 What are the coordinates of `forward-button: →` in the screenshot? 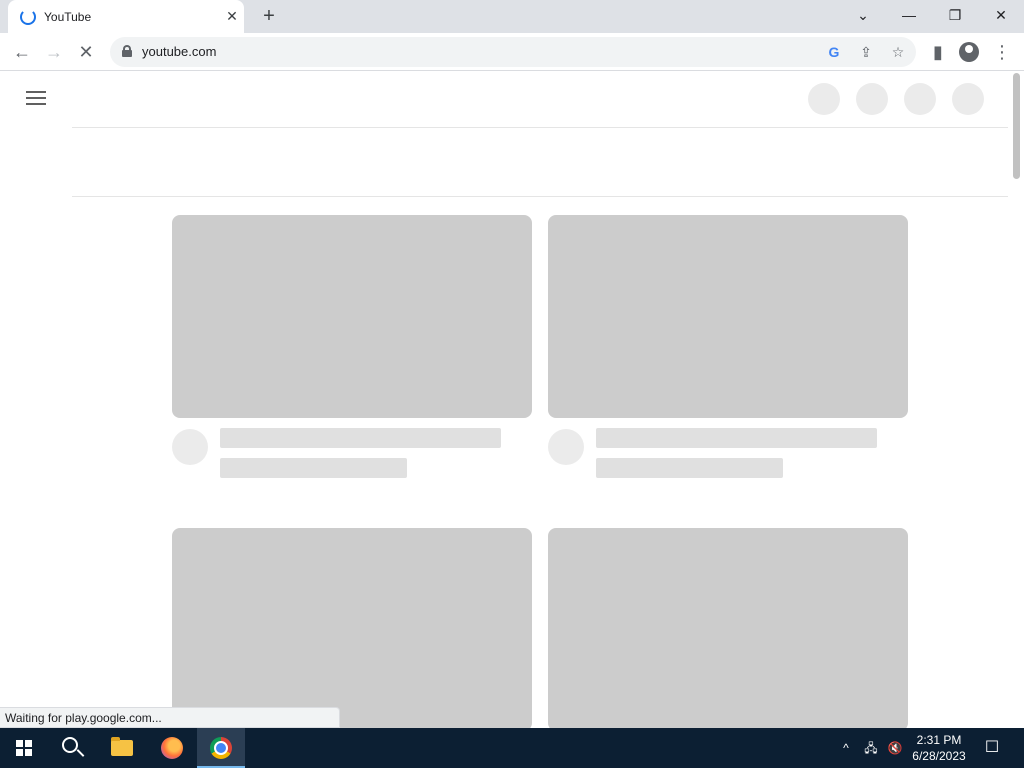 It's located at (54, 52).